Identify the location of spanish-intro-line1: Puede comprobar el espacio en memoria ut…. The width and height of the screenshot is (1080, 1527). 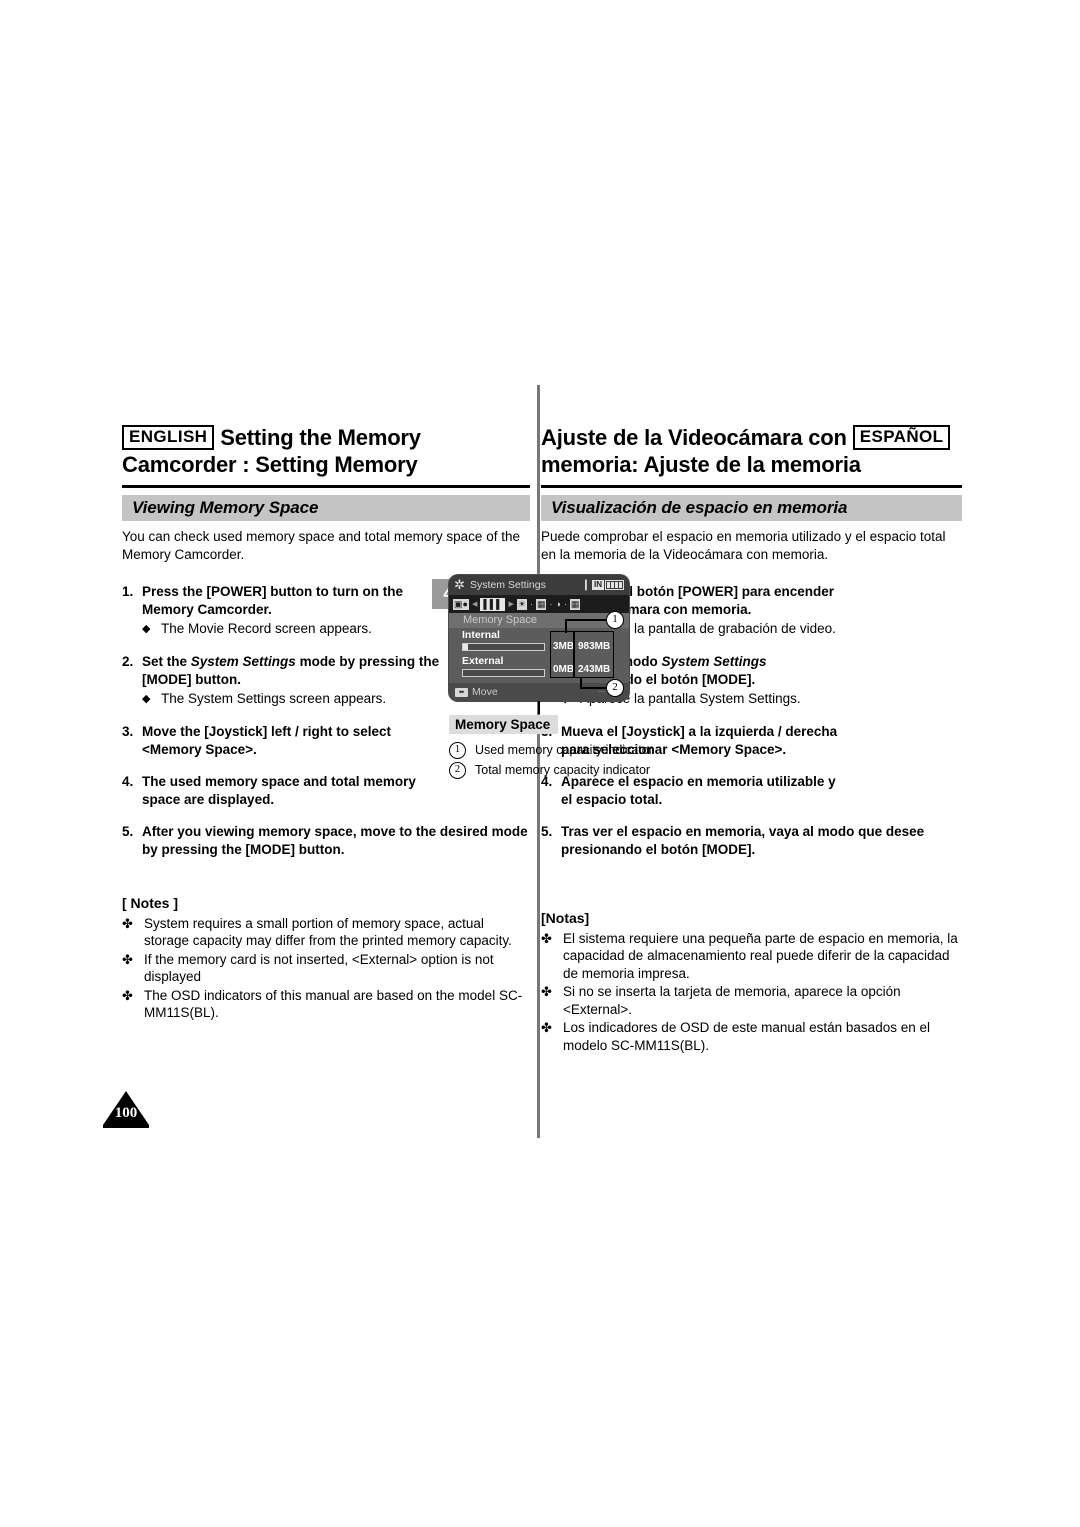
(743, 536).